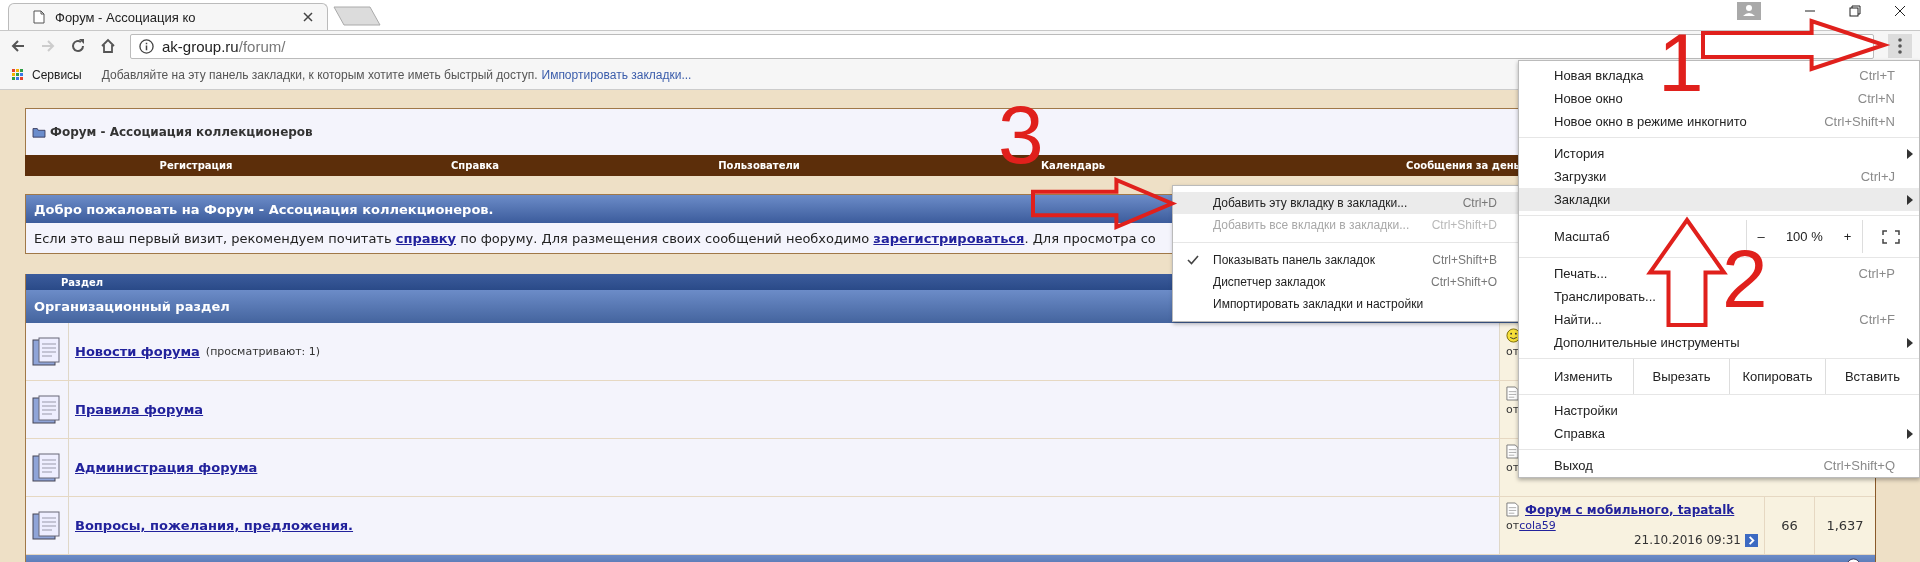  What do you see at coordinates (1719, 410) in the screenshot?
I see `menu-item: Настройки` at bounding box center [1719, 410].